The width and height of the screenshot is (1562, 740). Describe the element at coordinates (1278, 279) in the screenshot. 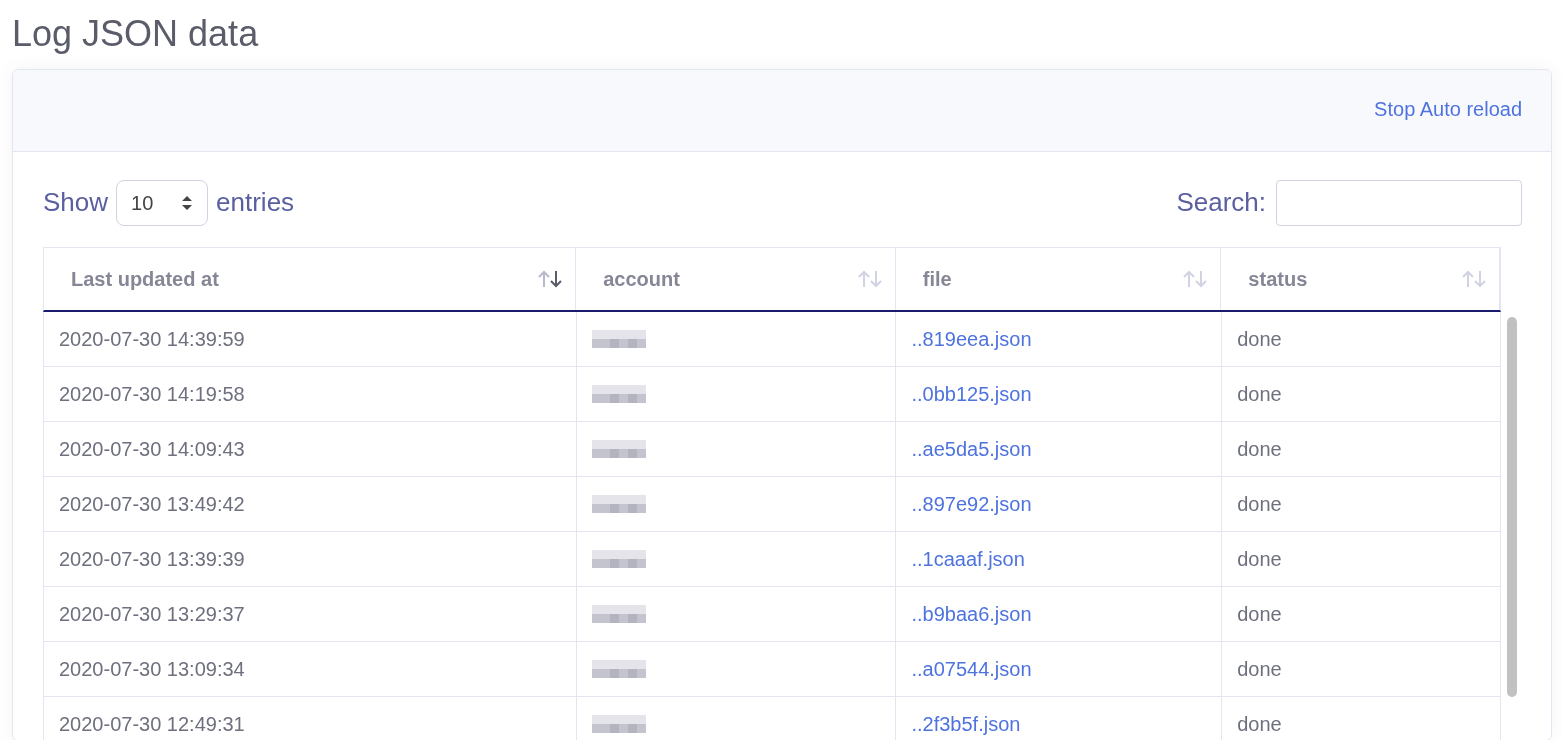

I see `column-label: status` at that location.